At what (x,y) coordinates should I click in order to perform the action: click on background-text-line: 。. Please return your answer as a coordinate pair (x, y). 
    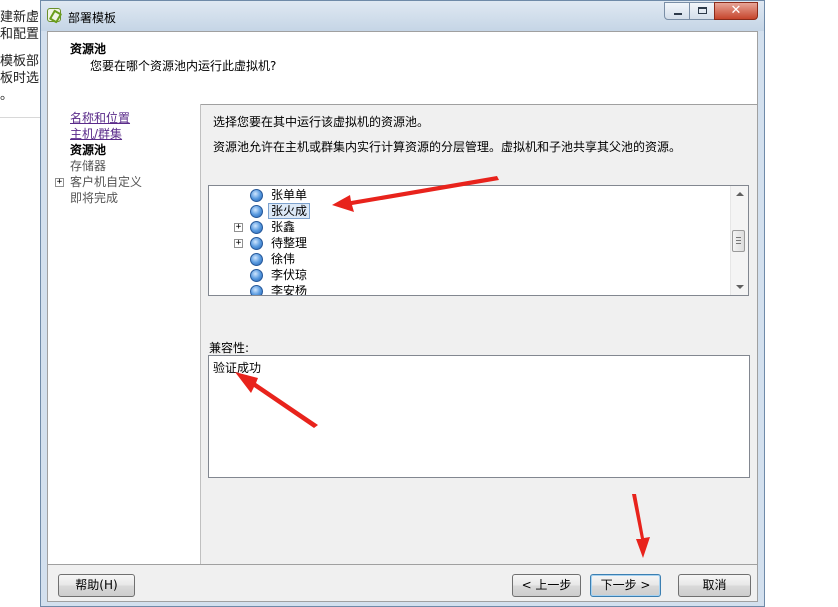
    Looking at the image, I should click on (7, 95).